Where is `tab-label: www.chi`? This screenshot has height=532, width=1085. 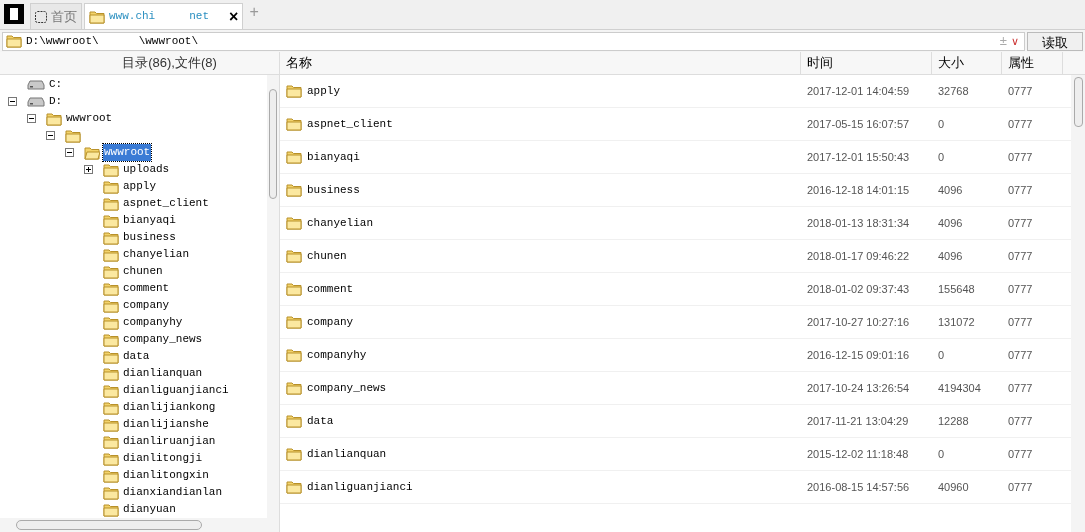 tab-label: www.chi is located at coordinates (132, 17).